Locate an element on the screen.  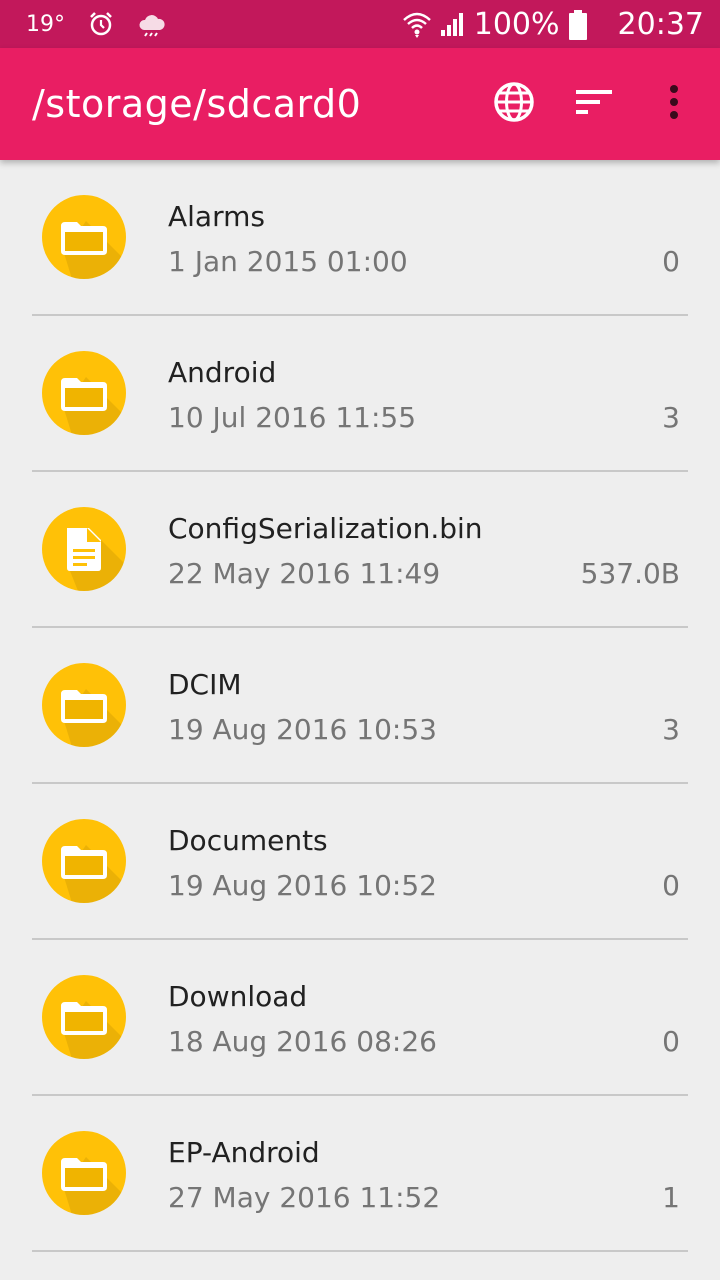
alarm-clock-icon is located at coordinates (101, 24).